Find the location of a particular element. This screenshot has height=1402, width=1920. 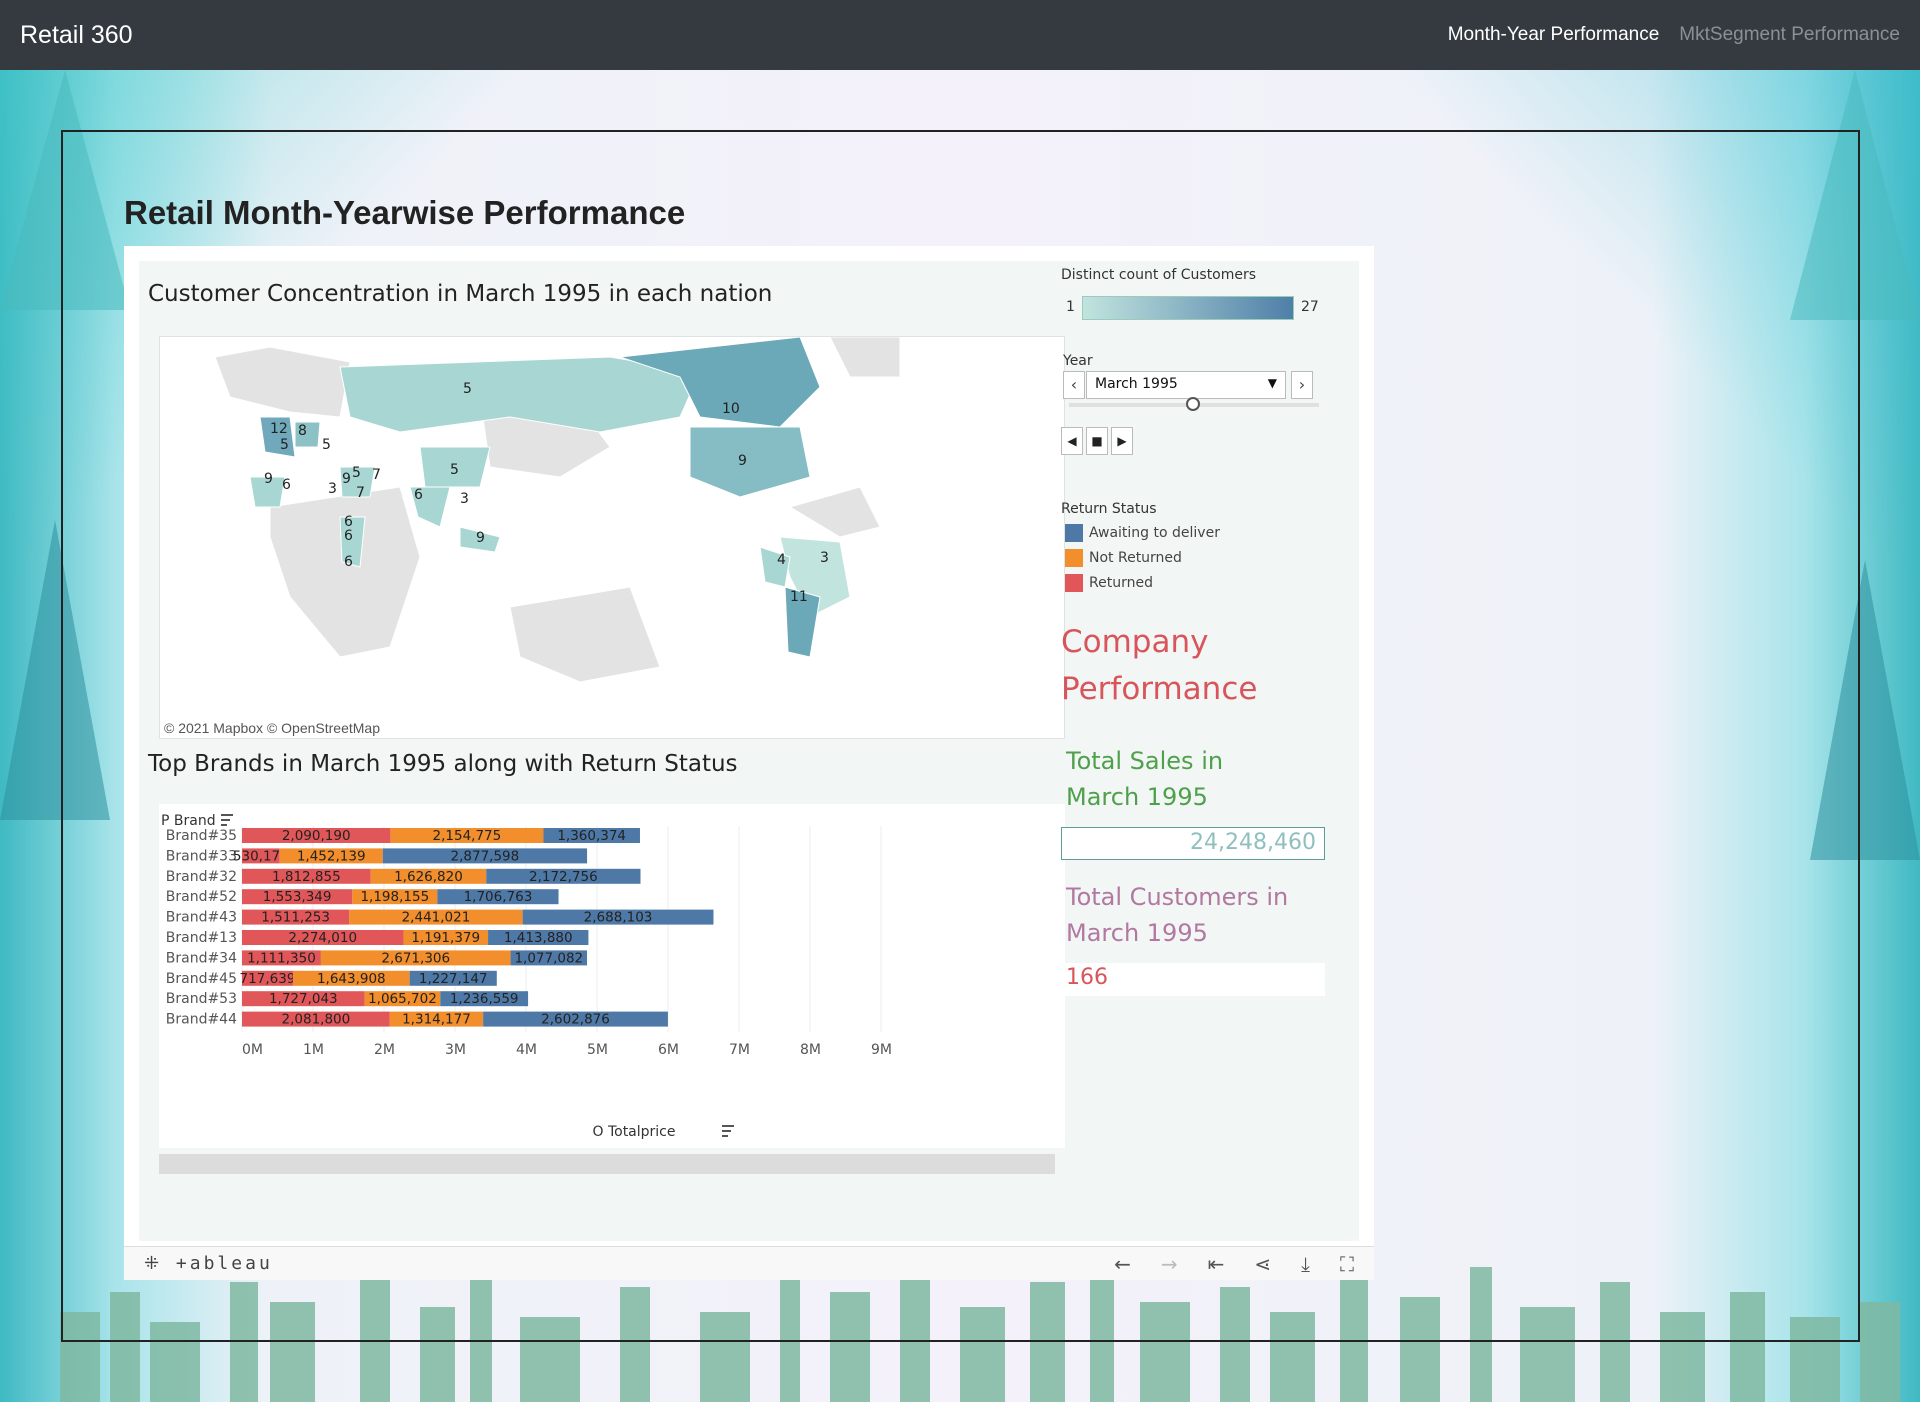

app-brand: Retail 360 is located at coordinates (76, 35).